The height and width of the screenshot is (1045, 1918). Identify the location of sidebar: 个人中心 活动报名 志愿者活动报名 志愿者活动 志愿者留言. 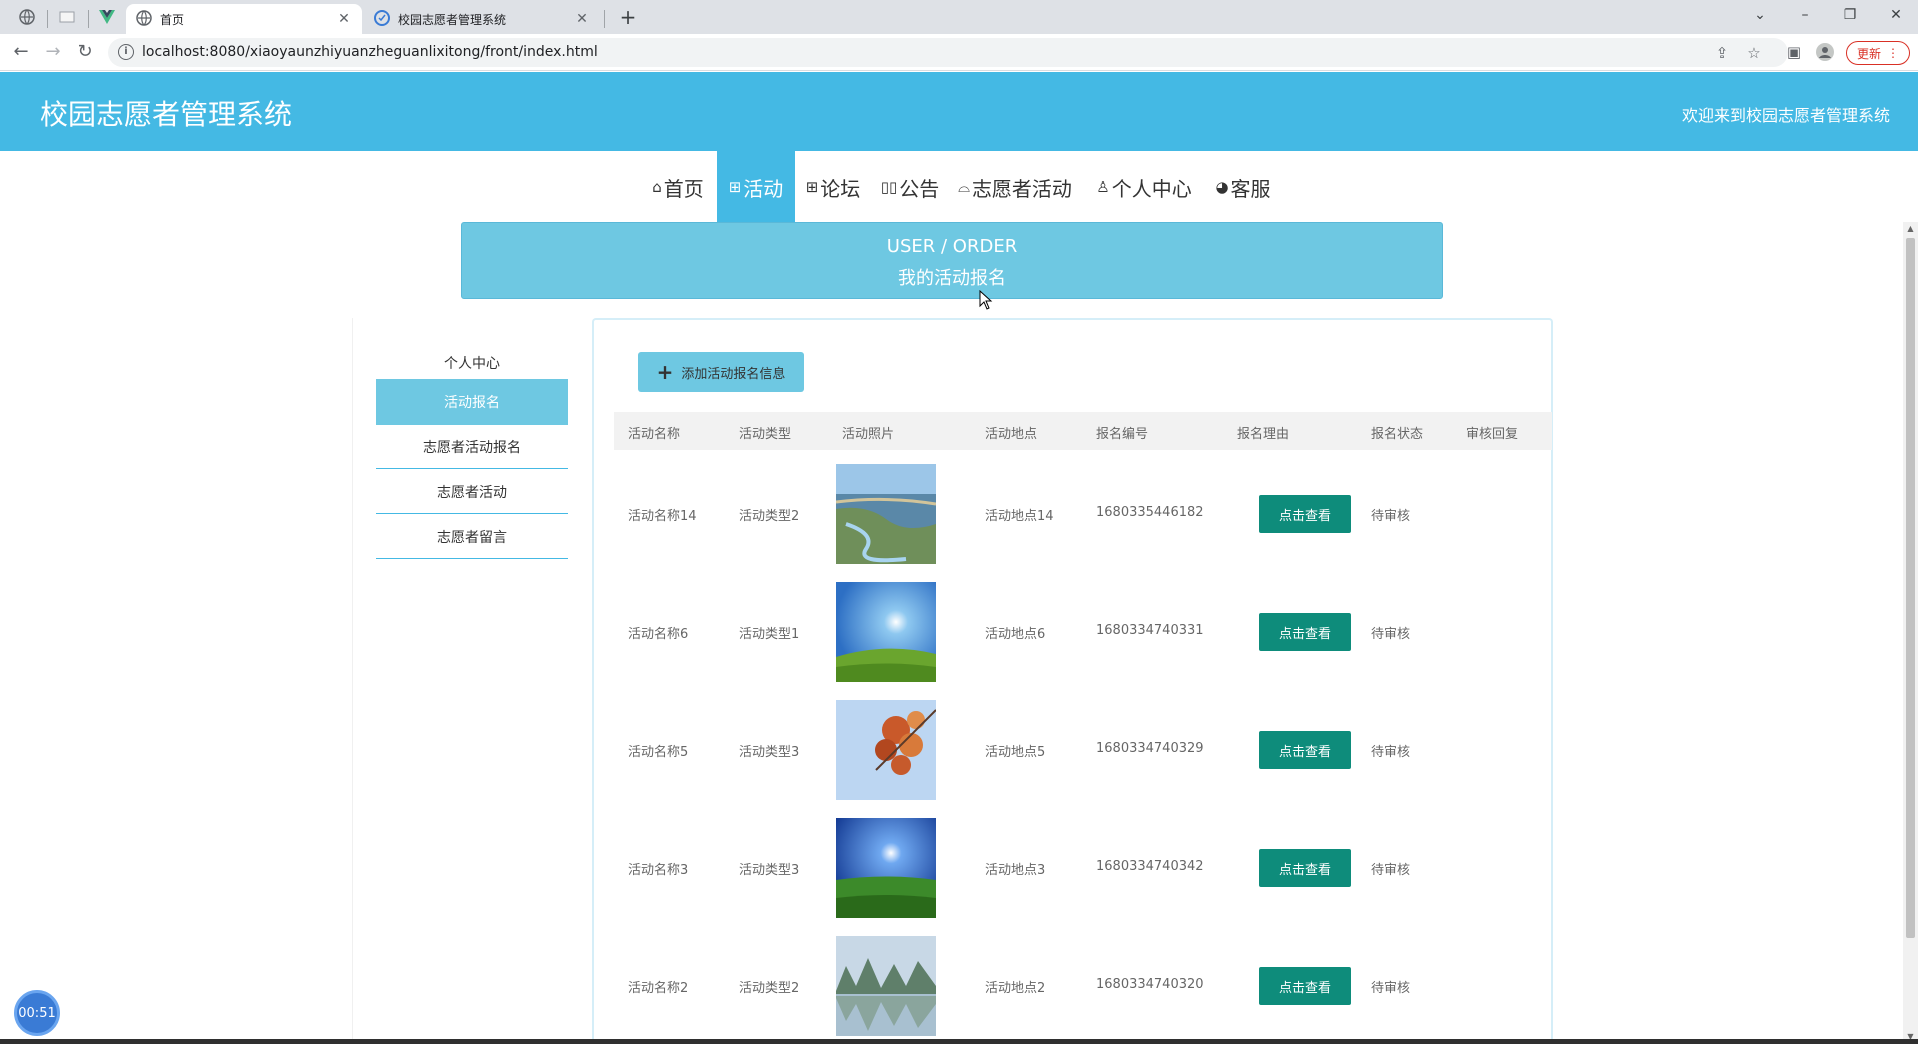
(470, 681).